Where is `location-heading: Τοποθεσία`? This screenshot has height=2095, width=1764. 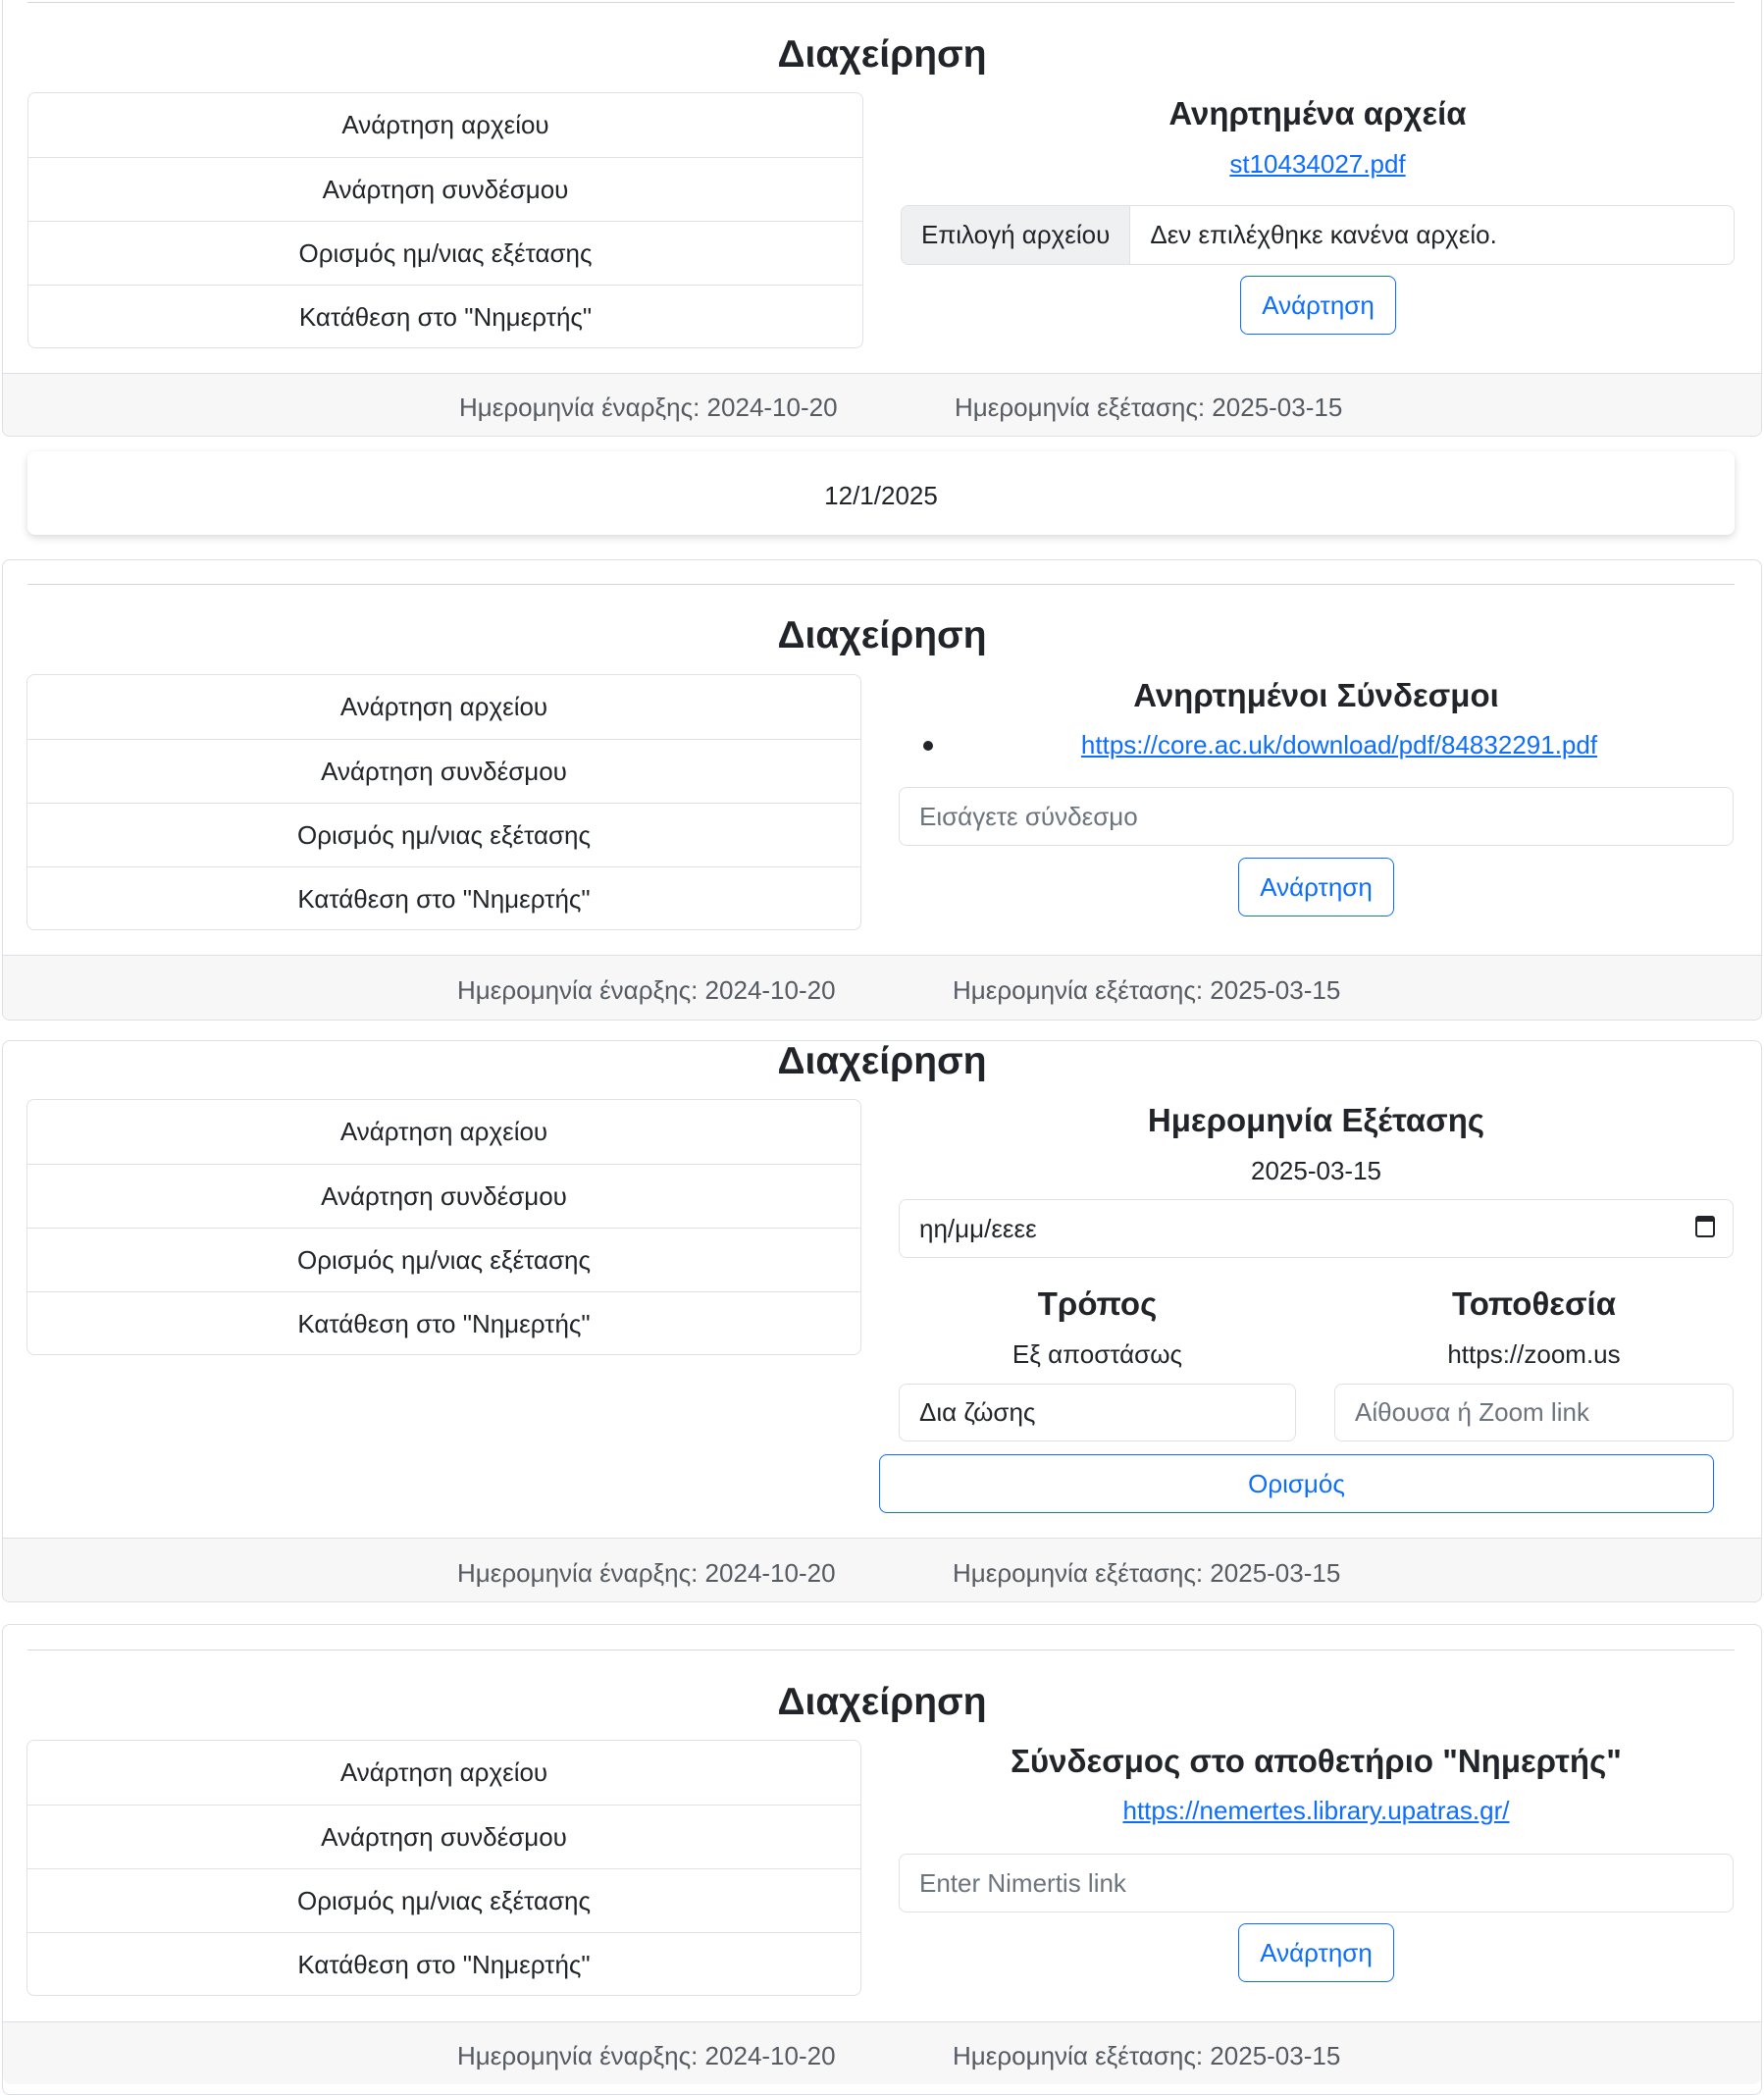 location-heading: Τοποθεσία is located at coordinates (1534, 1303).